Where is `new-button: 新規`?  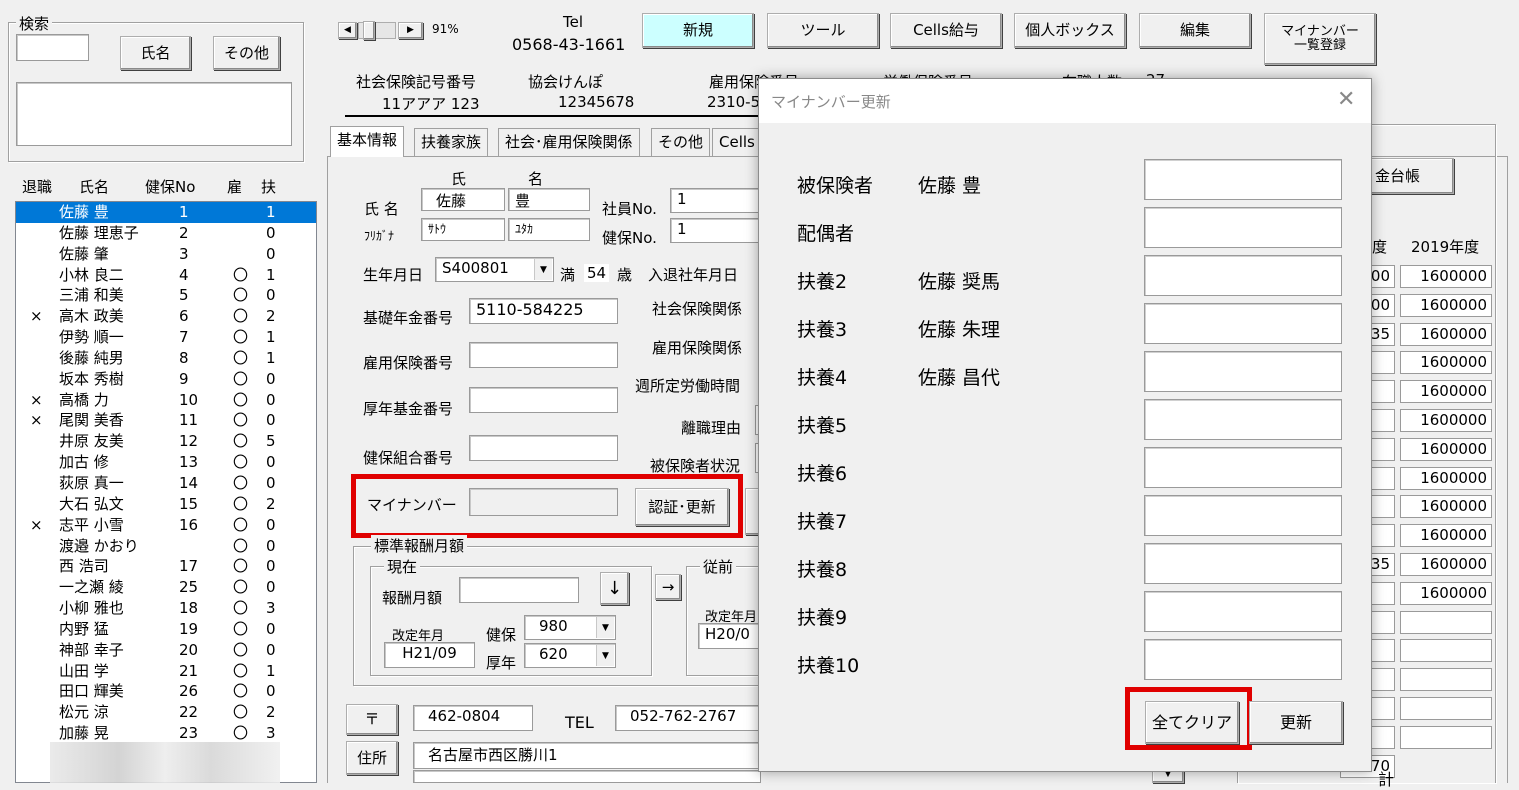
new-button: 新規 is located at coordinates (698, 30).